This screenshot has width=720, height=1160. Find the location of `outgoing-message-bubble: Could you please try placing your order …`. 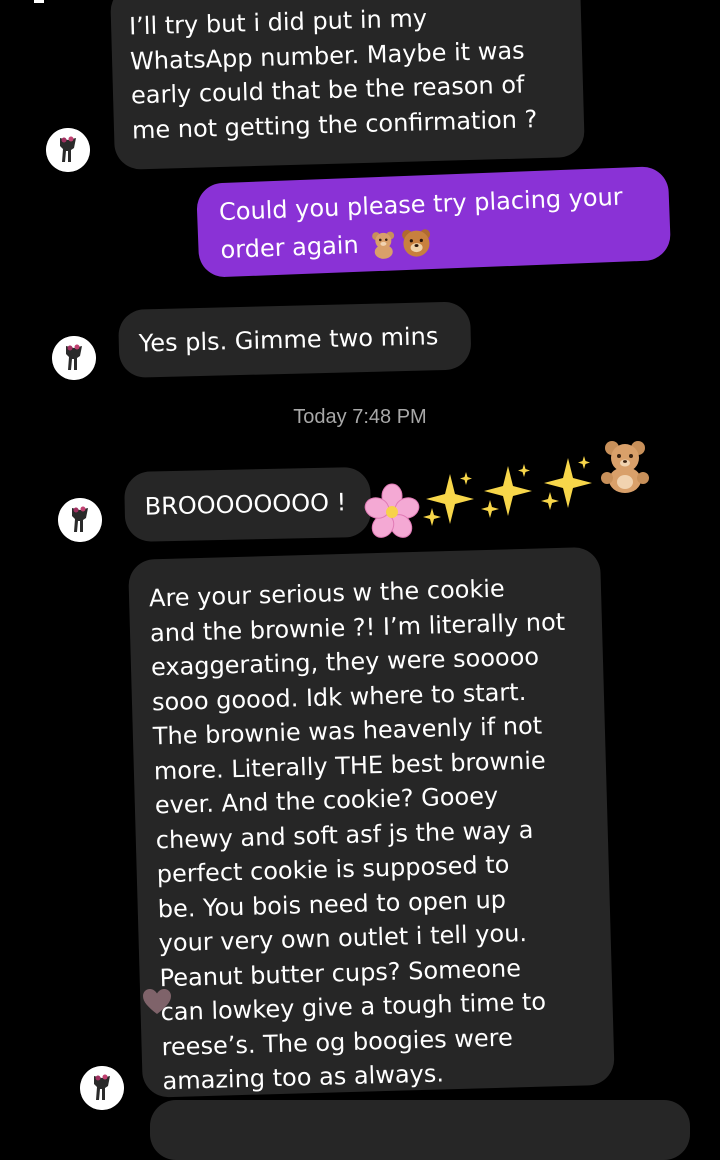

outgoing-message-bubble: Could you please try placing your order … is located at coordinates (434, 221).